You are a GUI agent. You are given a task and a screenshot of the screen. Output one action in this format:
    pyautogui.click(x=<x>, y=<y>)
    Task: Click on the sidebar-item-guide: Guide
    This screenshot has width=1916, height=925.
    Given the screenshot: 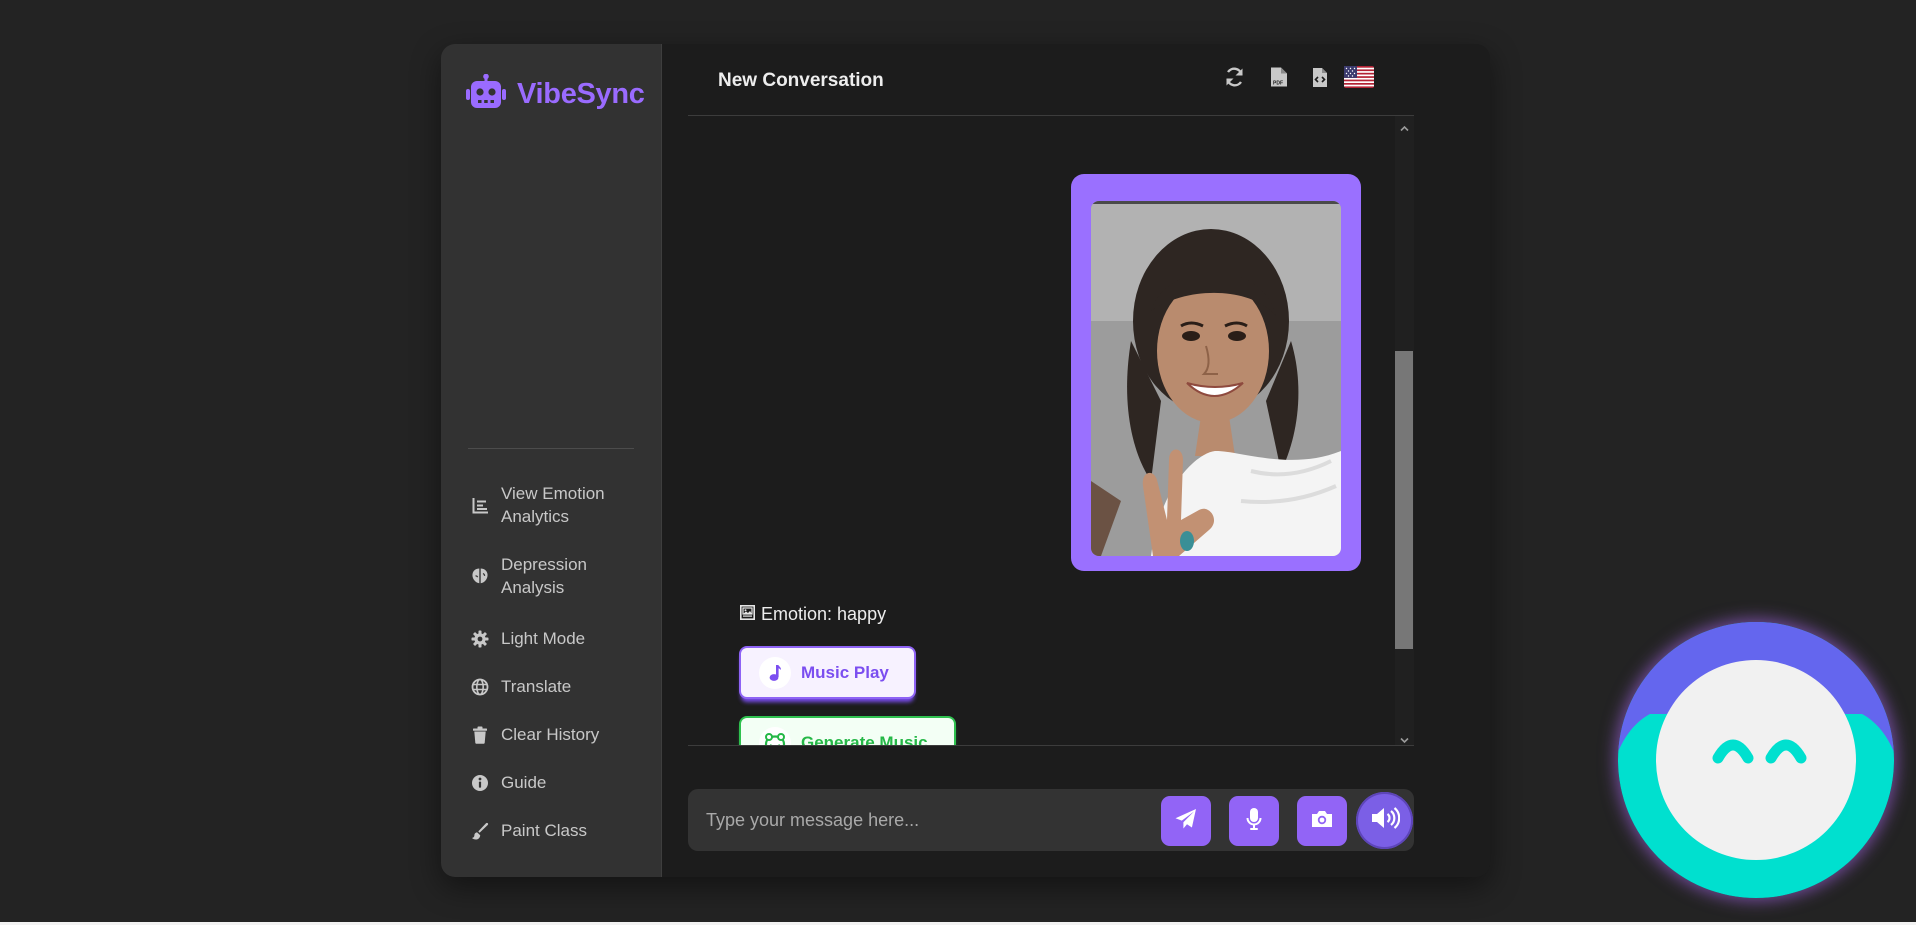 What is the action you would take?
    pyautogui.click(x=508, y=782)
    